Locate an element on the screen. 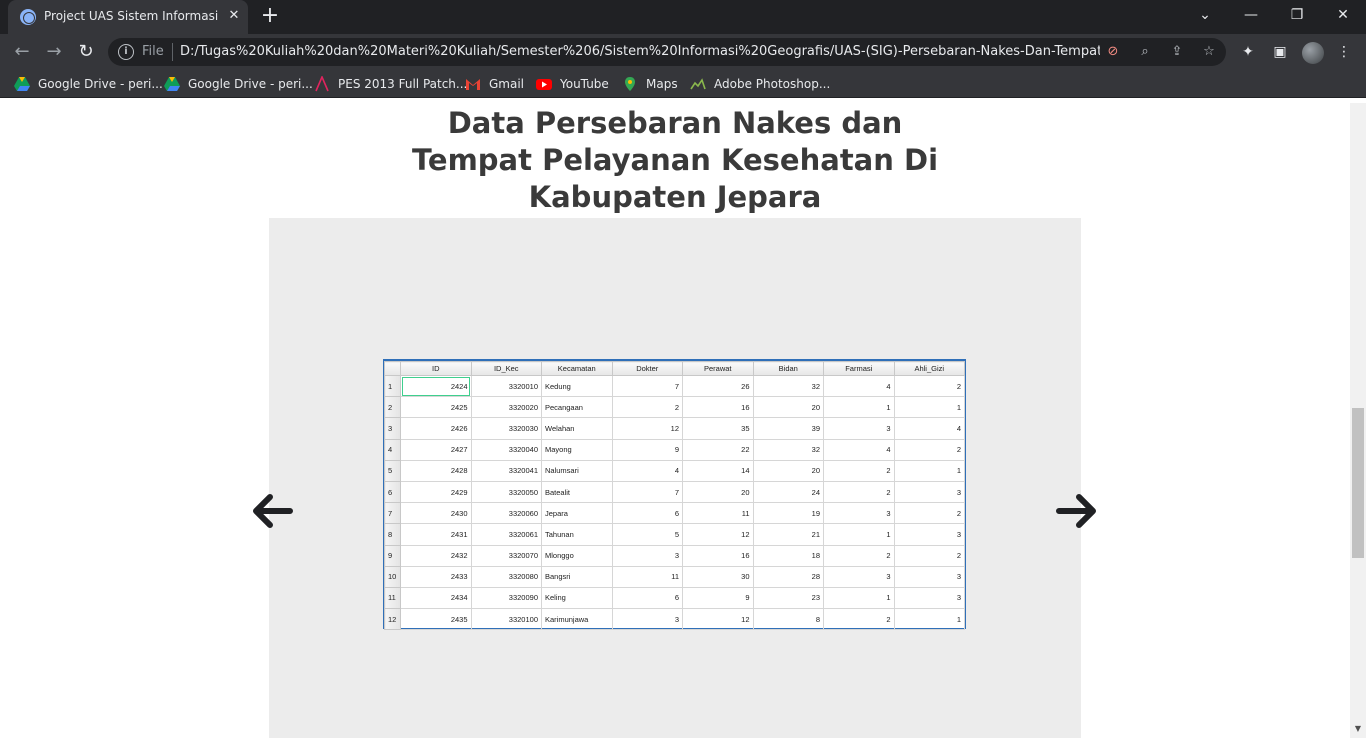 The height and width of the screenshot is (738, 1366). table-cell: Pecangaan is located at coordinates (577, 407).